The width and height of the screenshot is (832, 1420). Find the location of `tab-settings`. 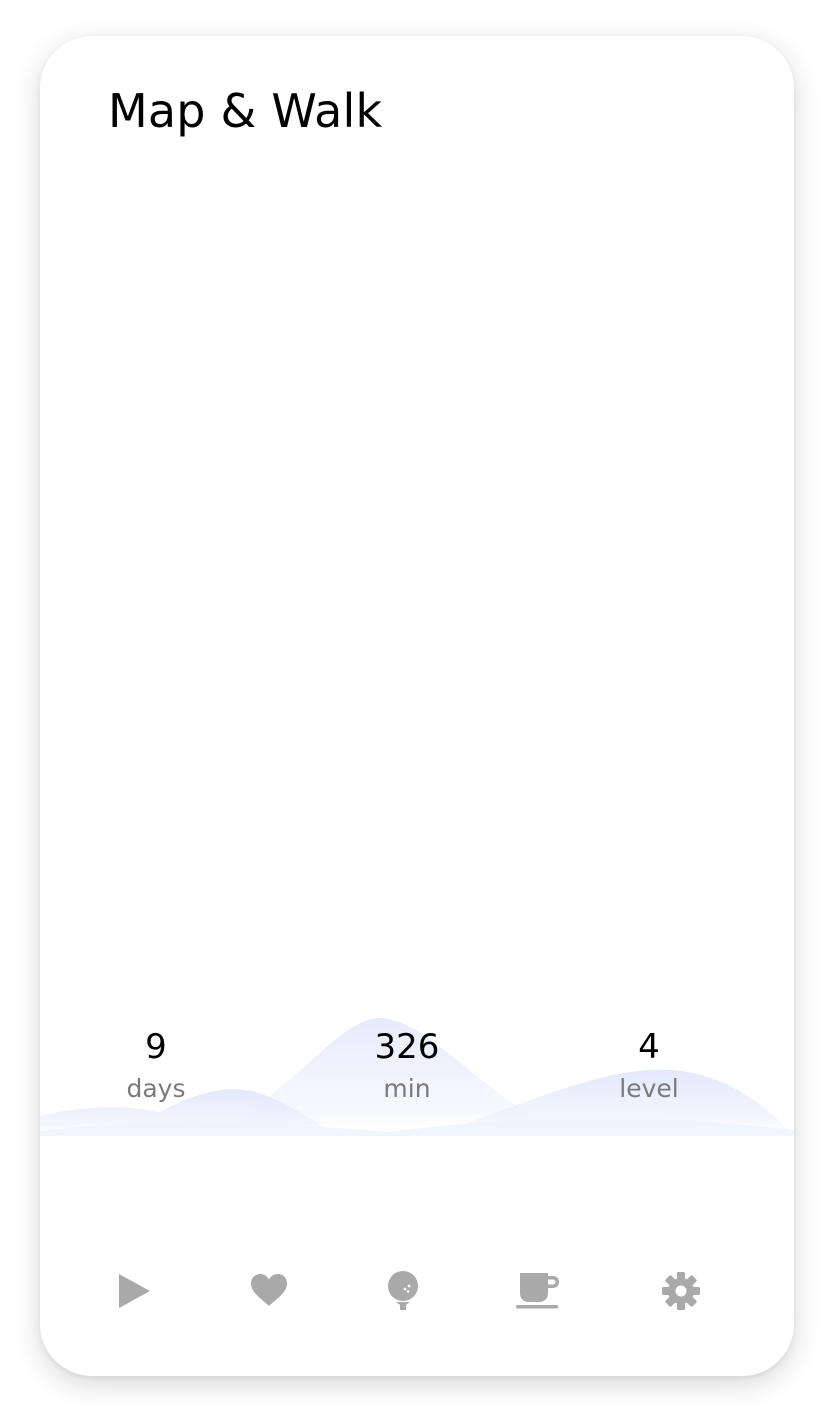

tab-settings is located at coordinates (681, 1291).